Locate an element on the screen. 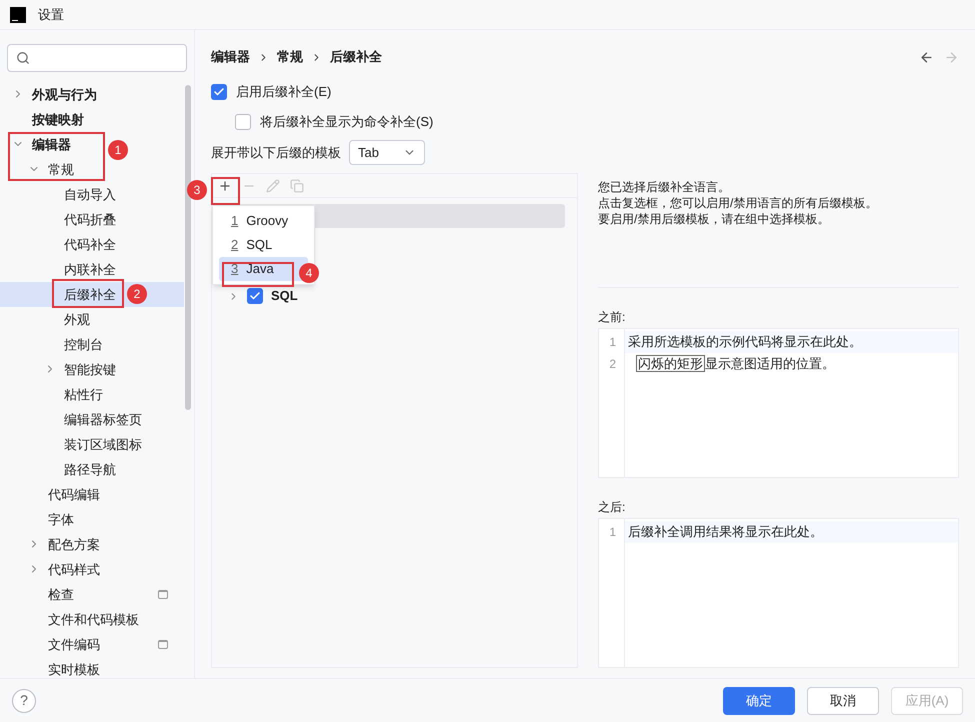 The image size is (975, 722). item-label: 代码折叠 is located at coordinates (90, 219).